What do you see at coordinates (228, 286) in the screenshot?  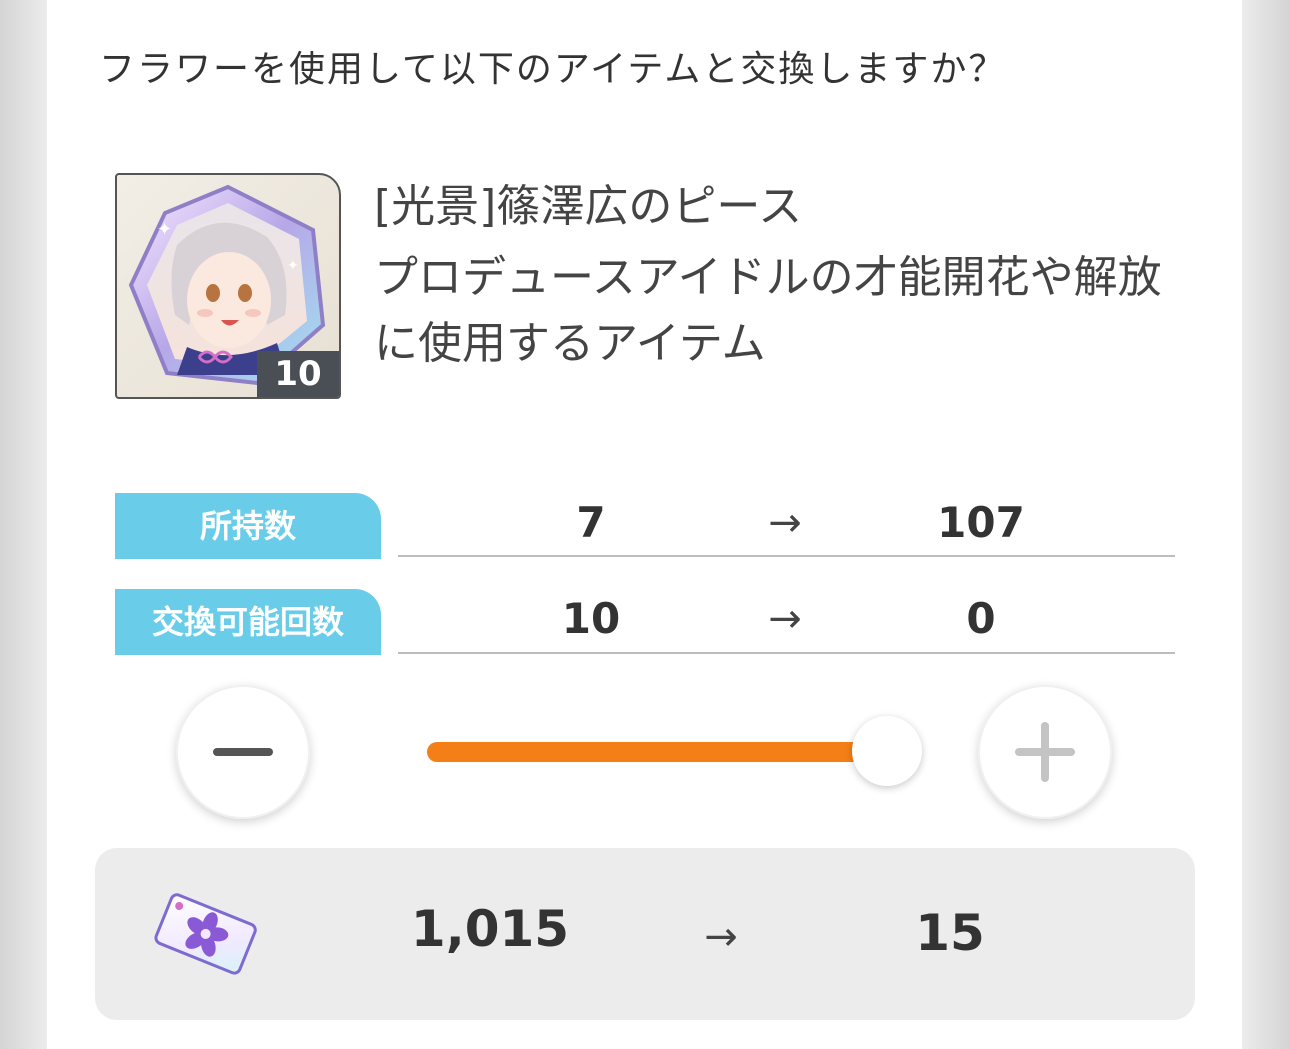 I see `item-thumbnail: ✦ ✦ 10` at bounding box center [228, 286].